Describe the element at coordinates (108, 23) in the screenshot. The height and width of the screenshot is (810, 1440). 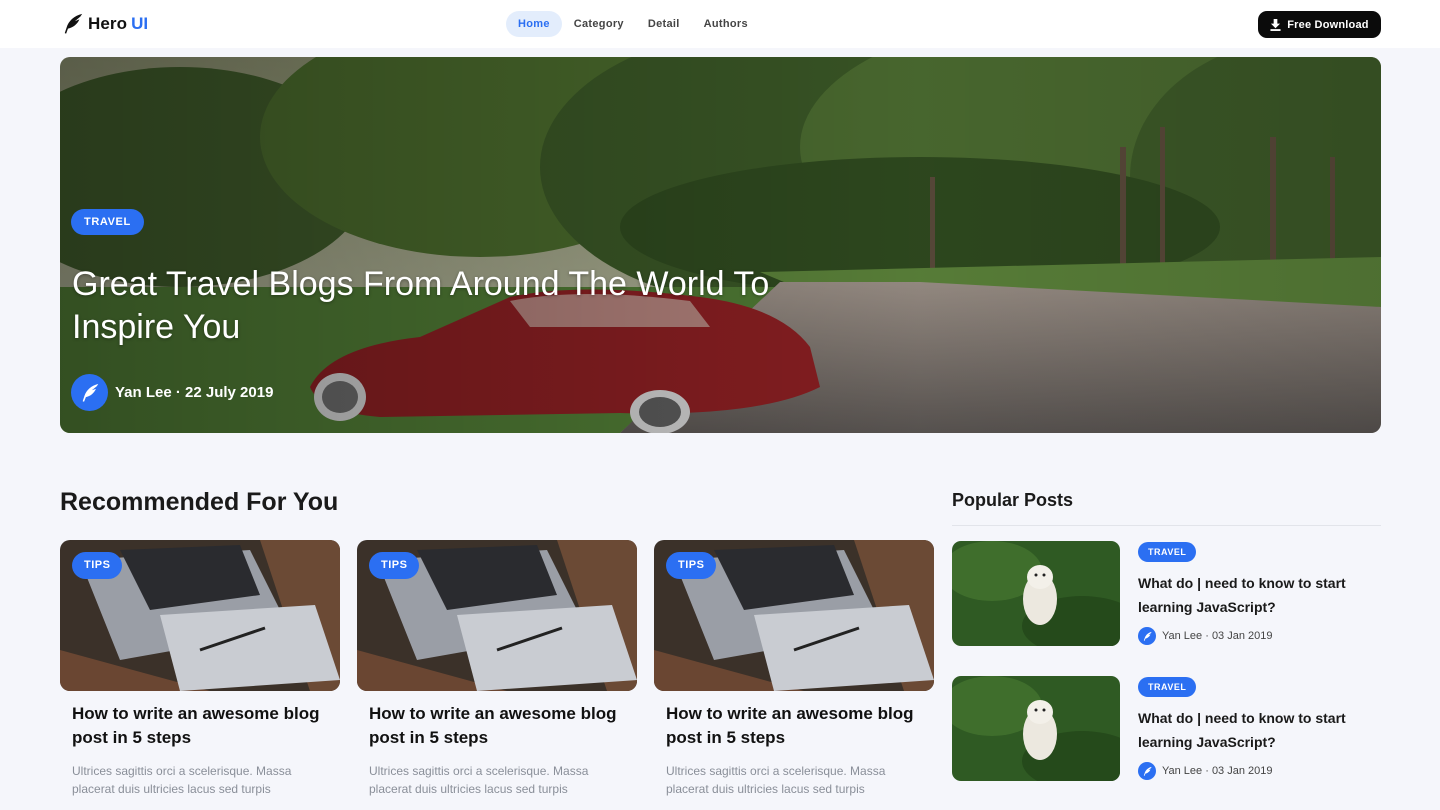
I see `brand-name: Hero` at that location.